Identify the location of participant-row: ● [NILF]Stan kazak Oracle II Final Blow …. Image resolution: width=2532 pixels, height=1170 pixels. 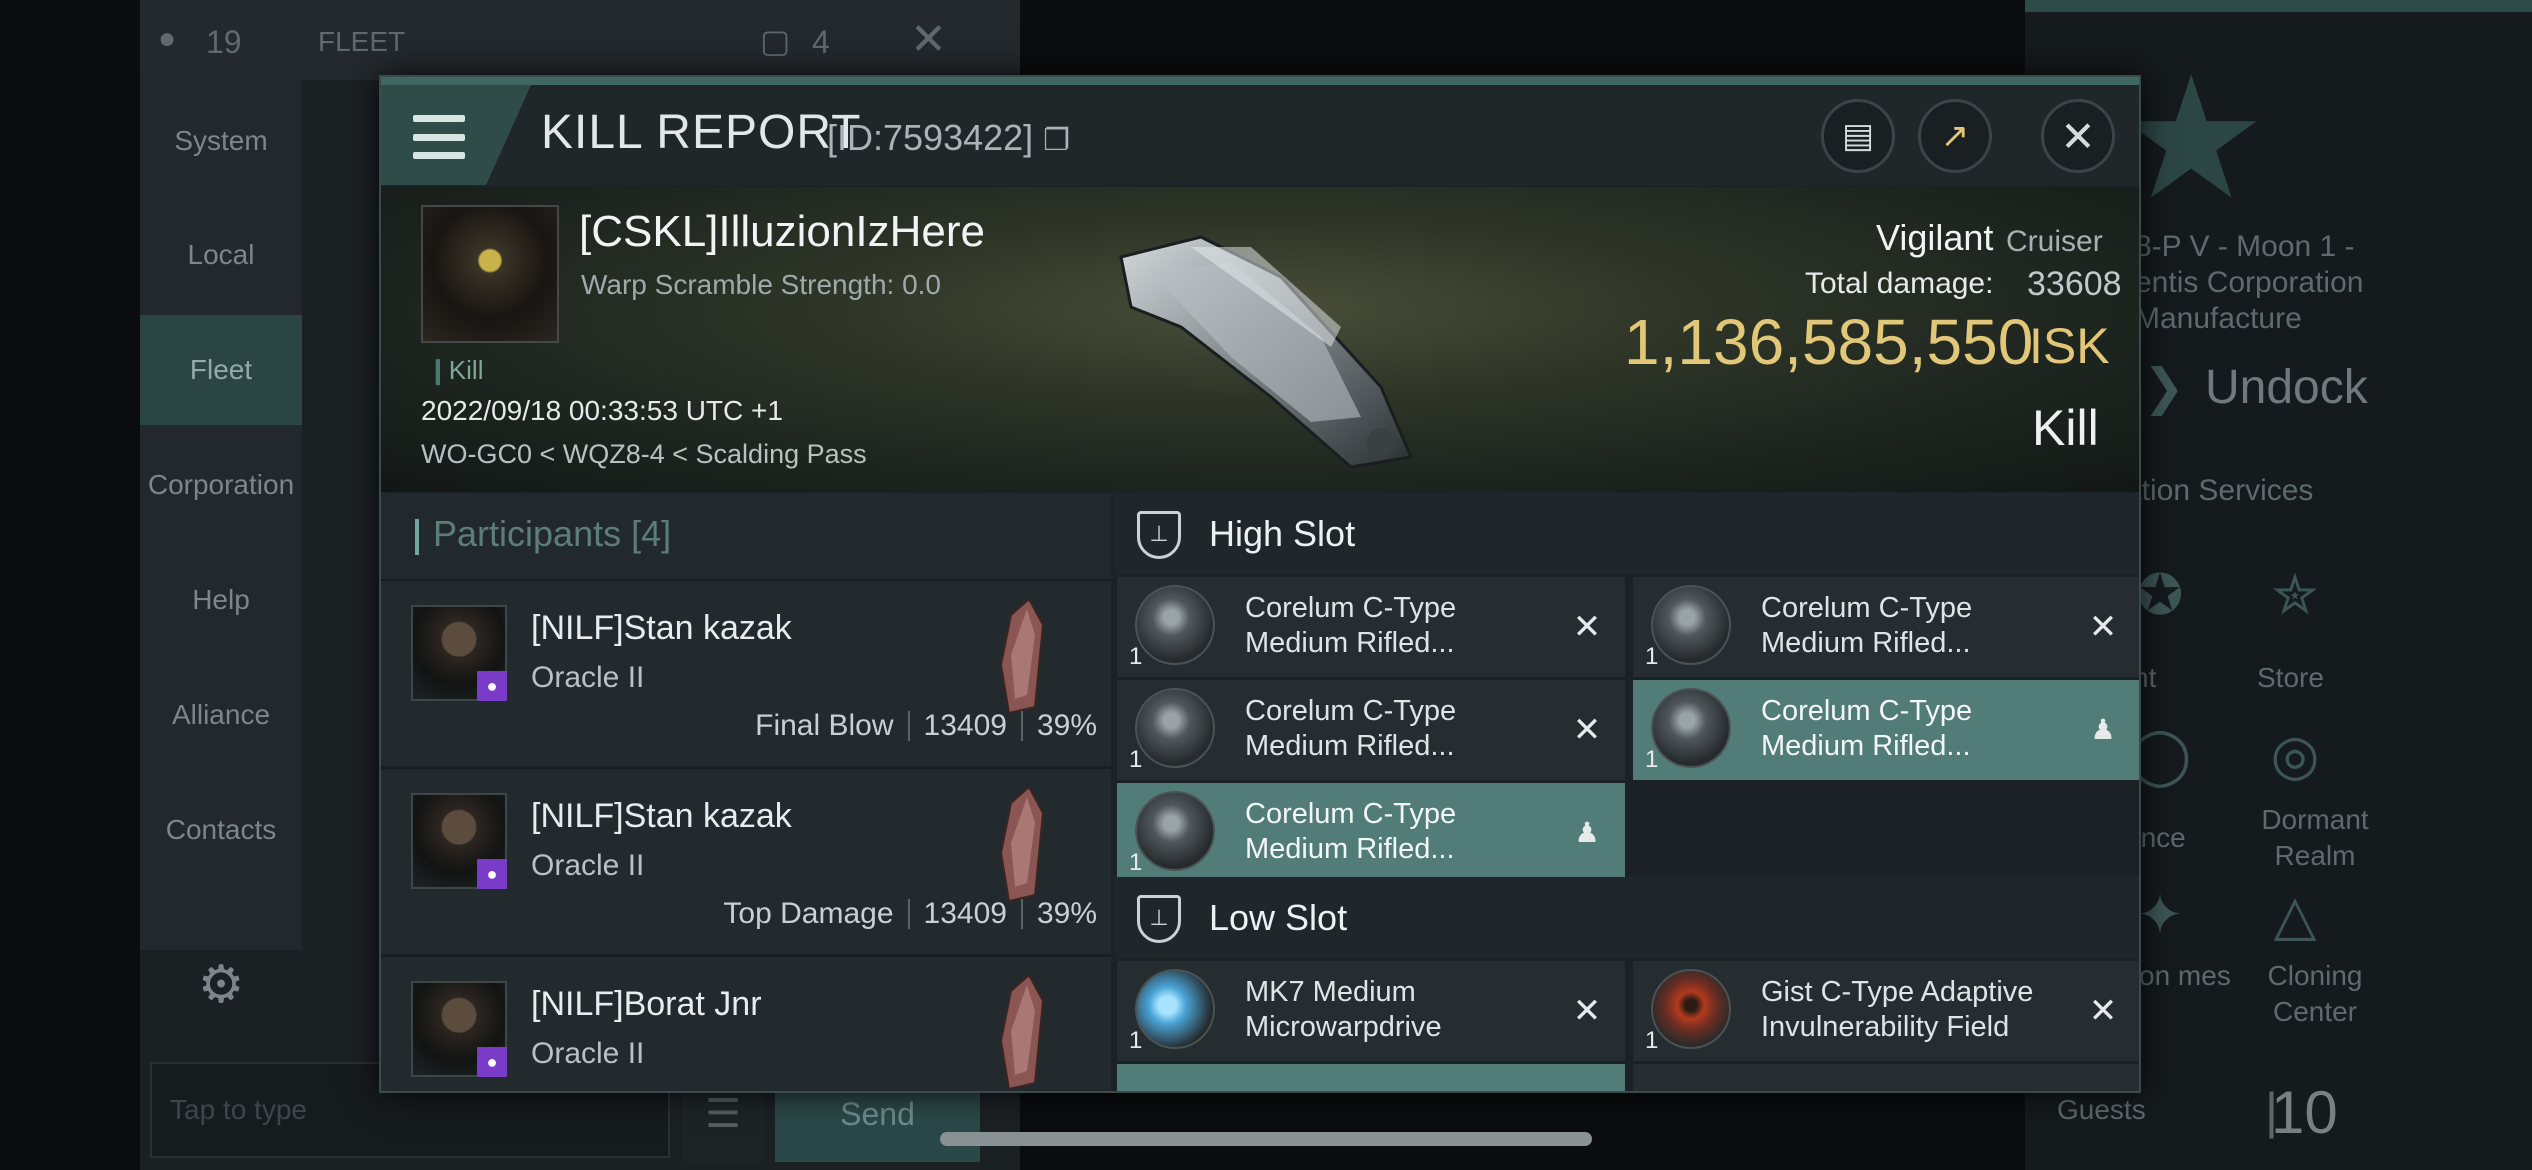
(746, 672).